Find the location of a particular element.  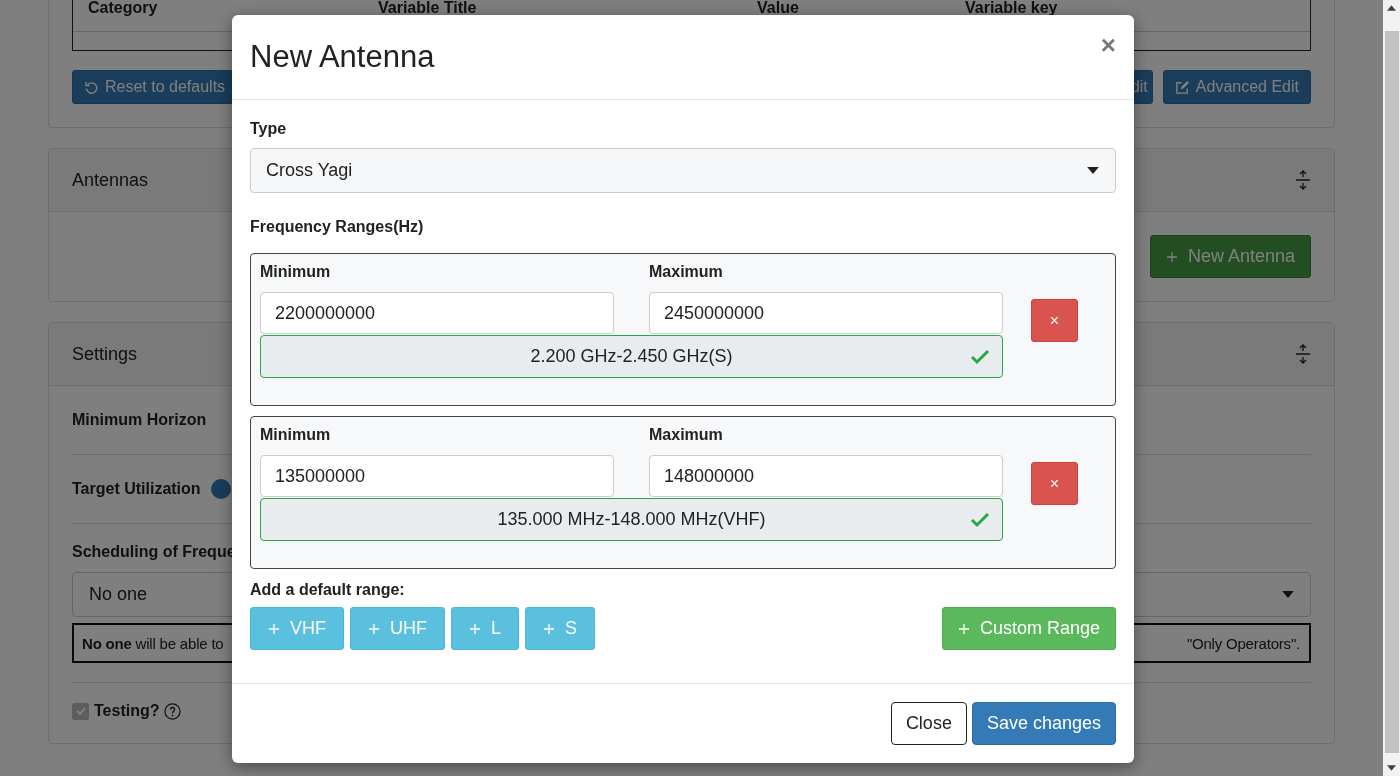

setting-label: Target Utilization is located at coordinates (136, 489).